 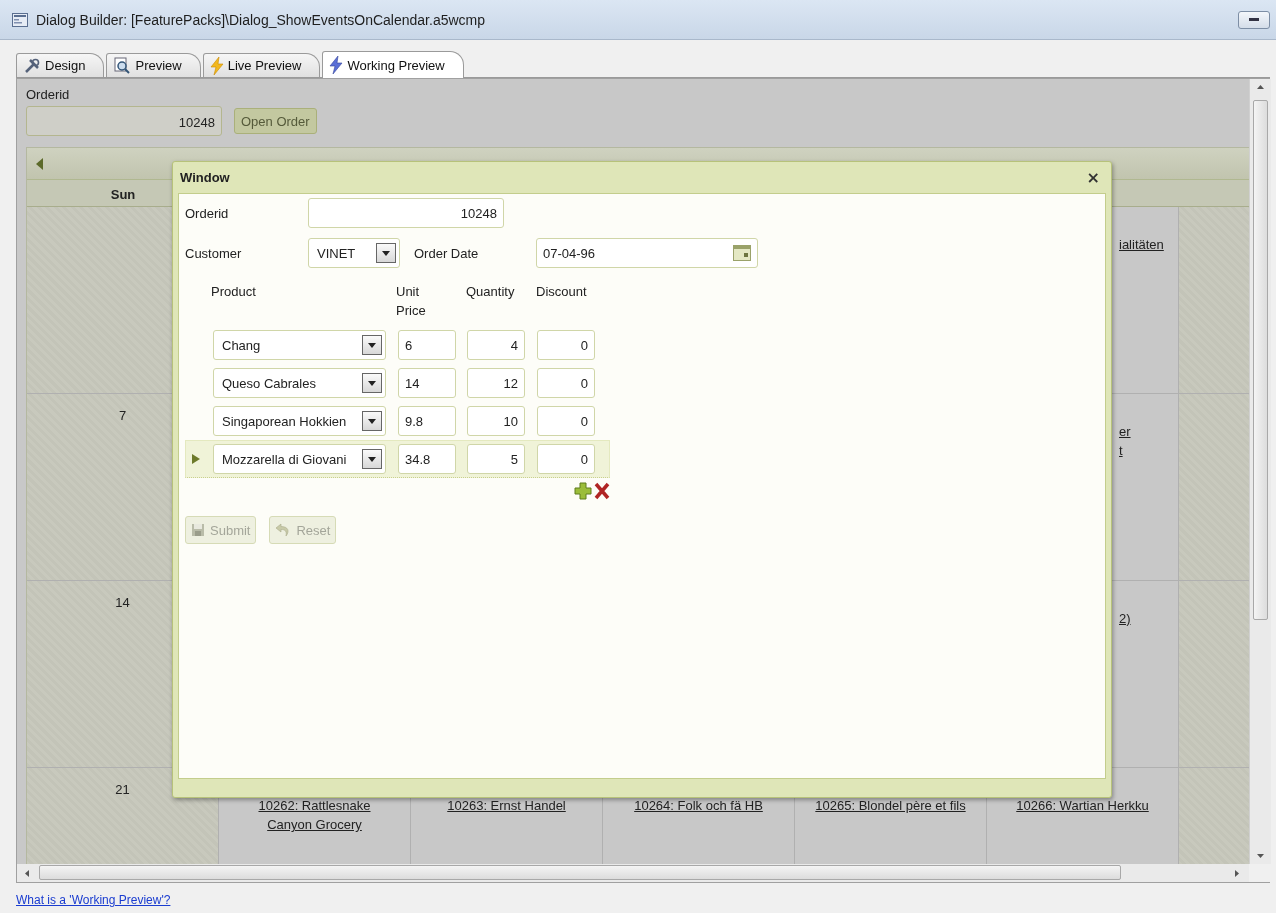 I want to click on open-order-button: Open Order, so click(x=275, y=121).